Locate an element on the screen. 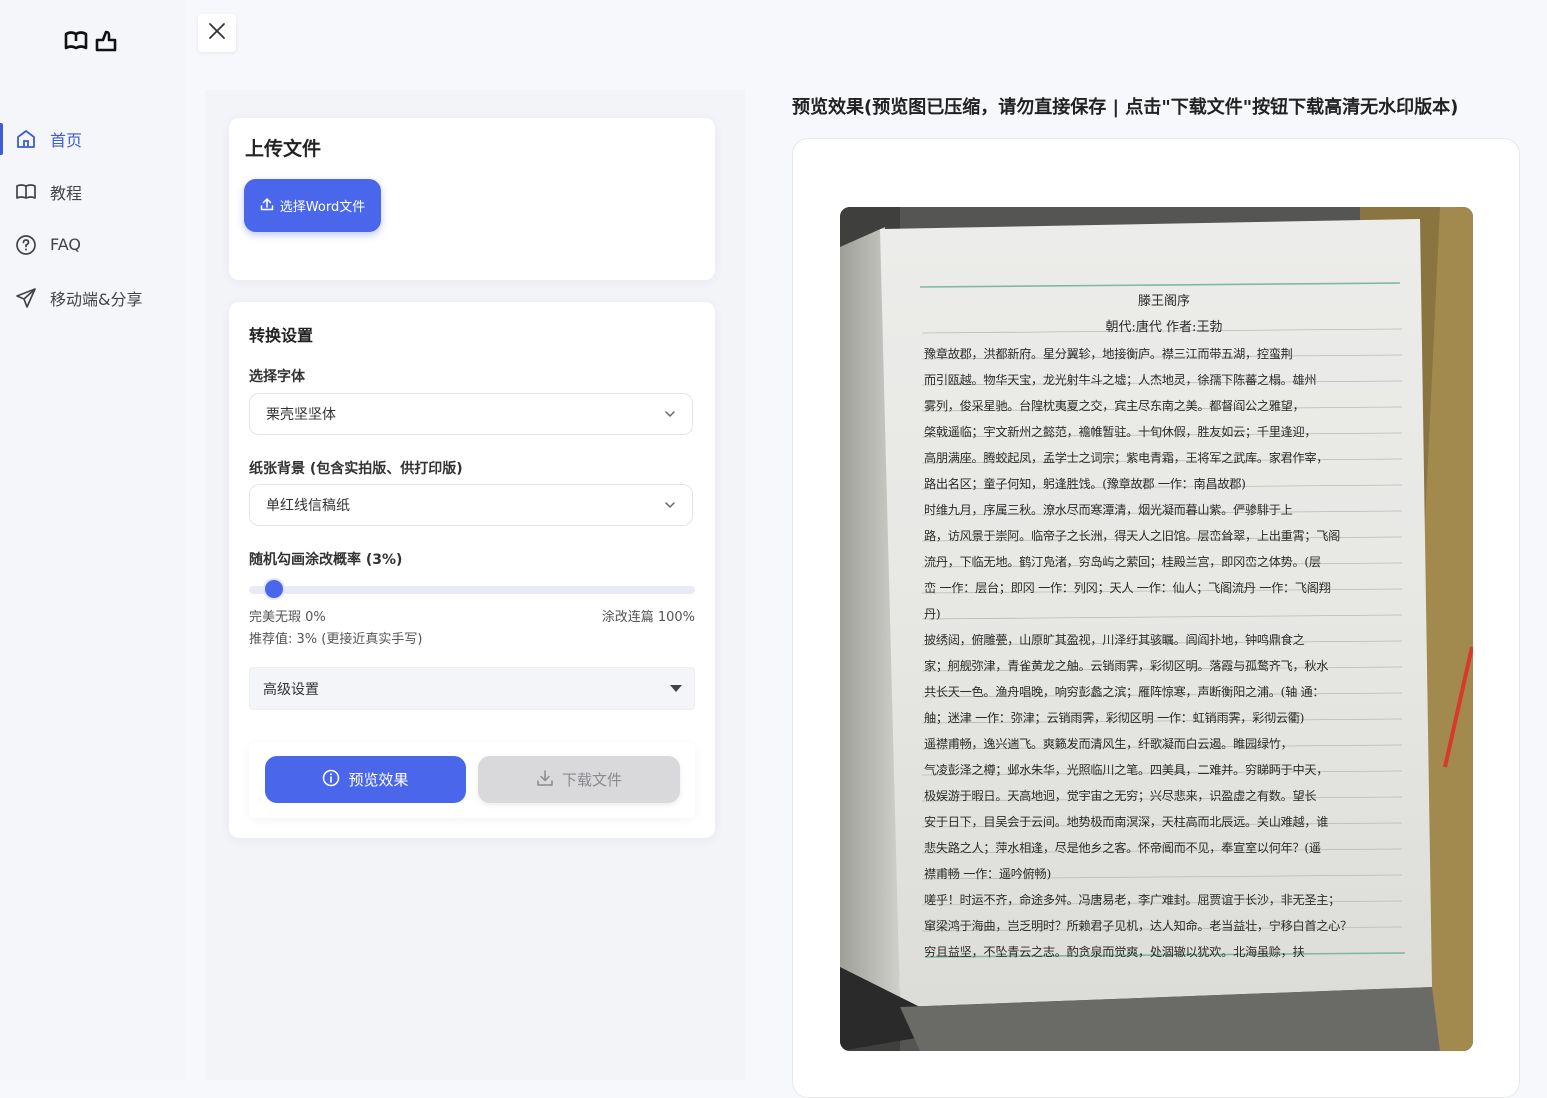  probability-slider is located at coordinates (472, 589).